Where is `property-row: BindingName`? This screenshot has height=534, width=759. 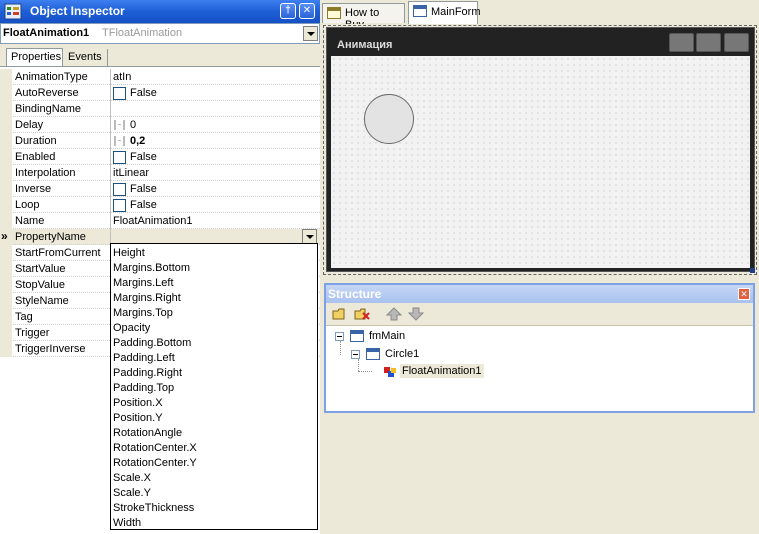
property-row: BindingName is located at coordinates (160, 109).